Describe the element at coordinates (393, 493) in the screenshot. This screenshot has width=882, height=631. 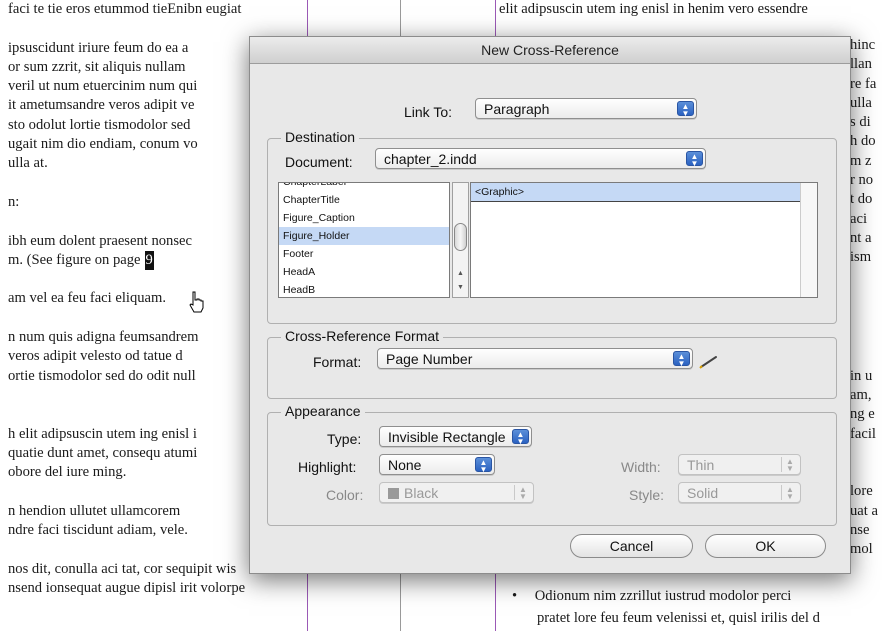
I see `color-swatch` at that location.